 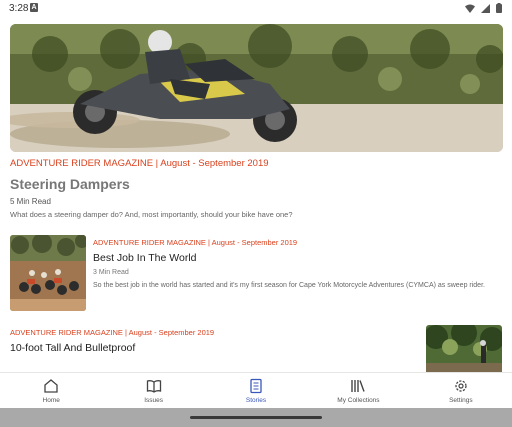 I want to click on book-icon, so click(x=153, y=386).